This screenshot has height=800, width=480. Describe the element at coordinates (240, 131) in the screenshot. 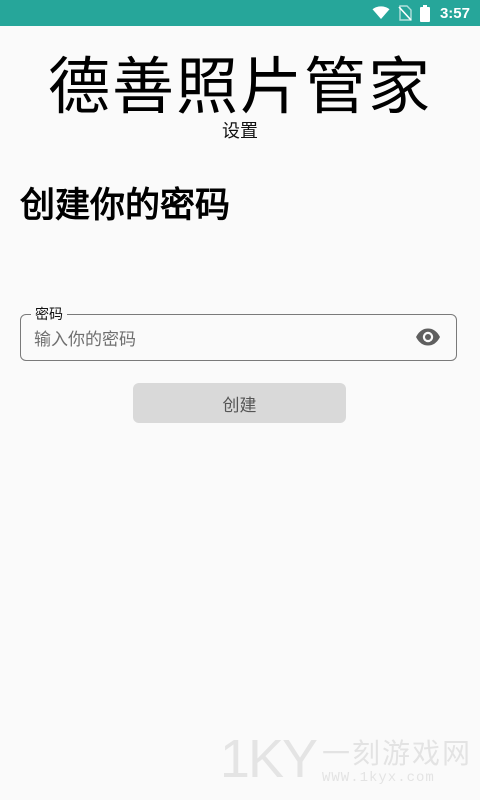

I see `app-subtitle: 设置` at that location.